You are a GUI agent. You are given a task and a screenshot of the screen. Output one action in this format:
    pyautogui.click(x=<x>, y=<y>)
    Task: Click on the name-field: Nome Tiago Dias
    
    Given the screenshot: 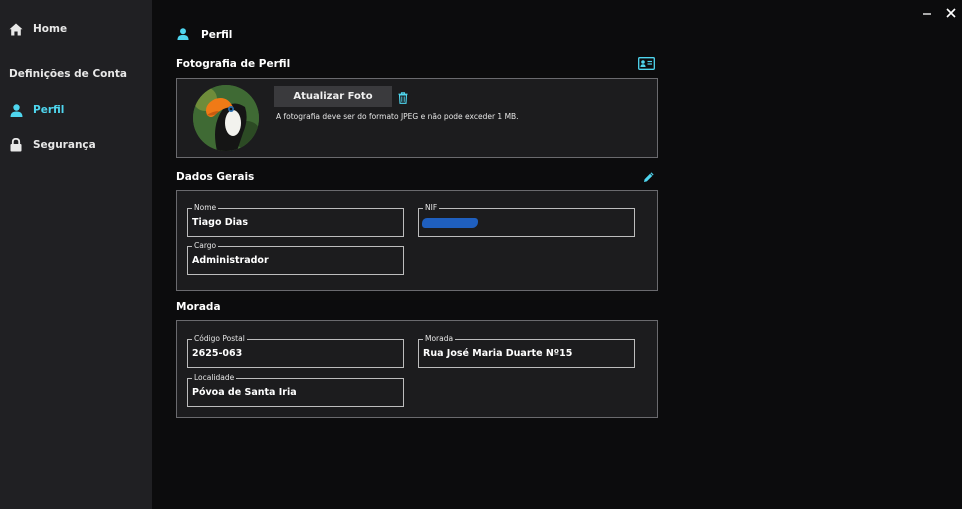 What is the action you would take?
    pyautogui.click(x=295, y=219)
    